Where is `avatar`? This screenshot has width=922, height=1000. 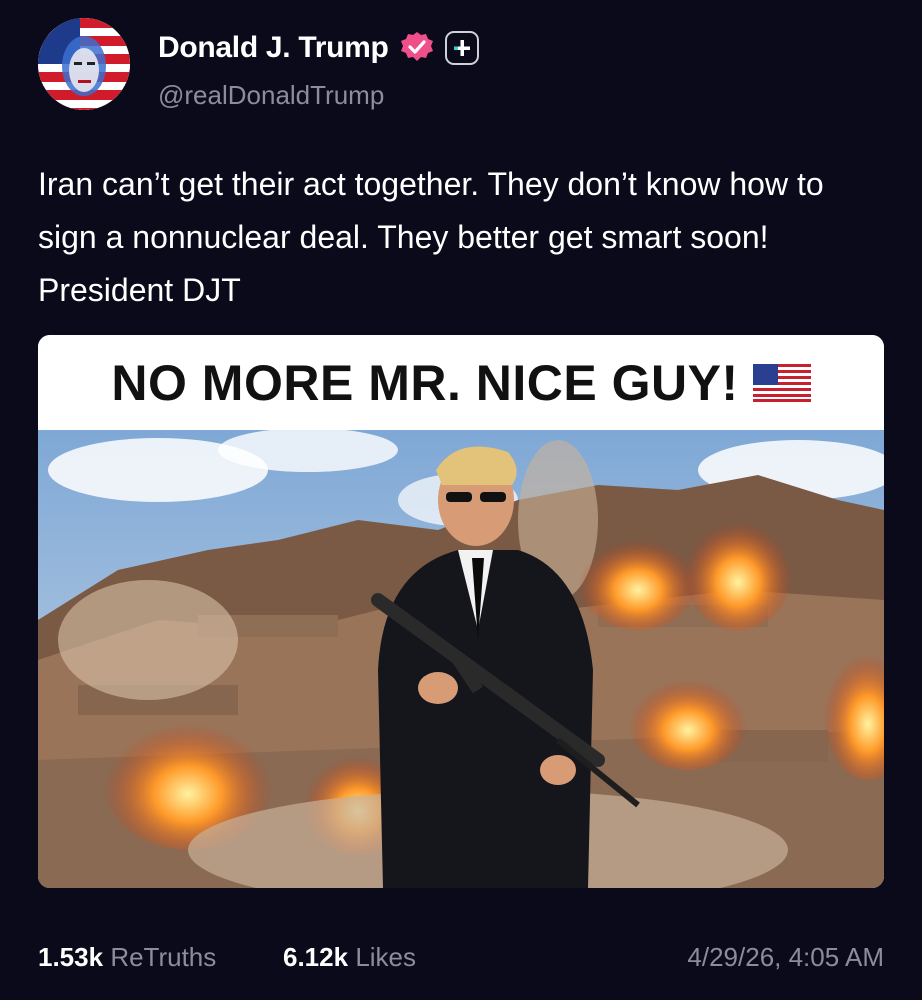 avatar is located at coordinates (84, 64).